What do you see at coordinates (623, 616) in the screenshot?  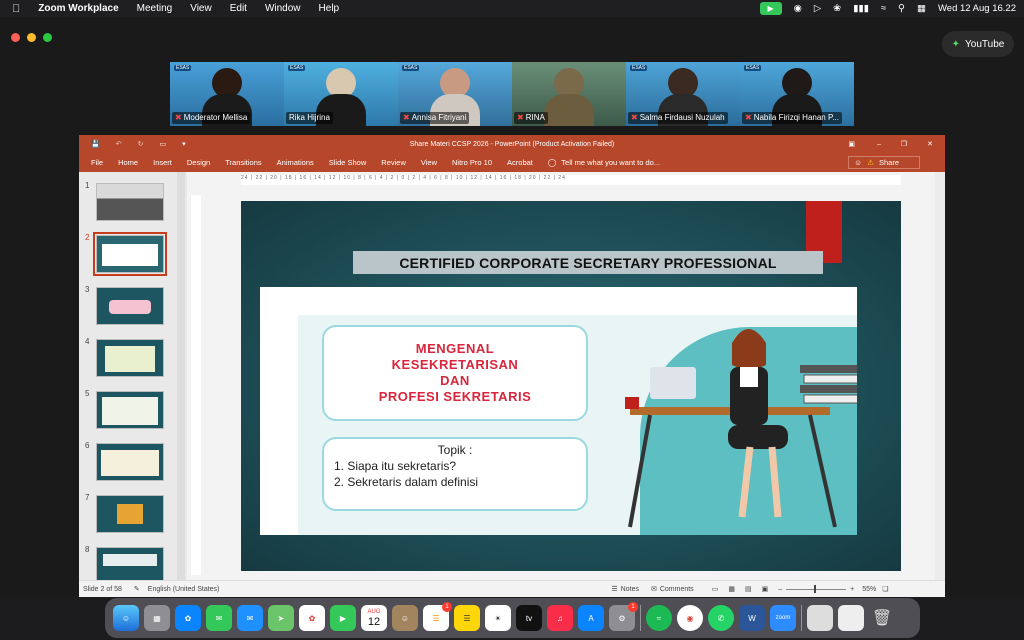 I see `system-settings-icon: ⚙ 1` at bounding box center [623, 616].